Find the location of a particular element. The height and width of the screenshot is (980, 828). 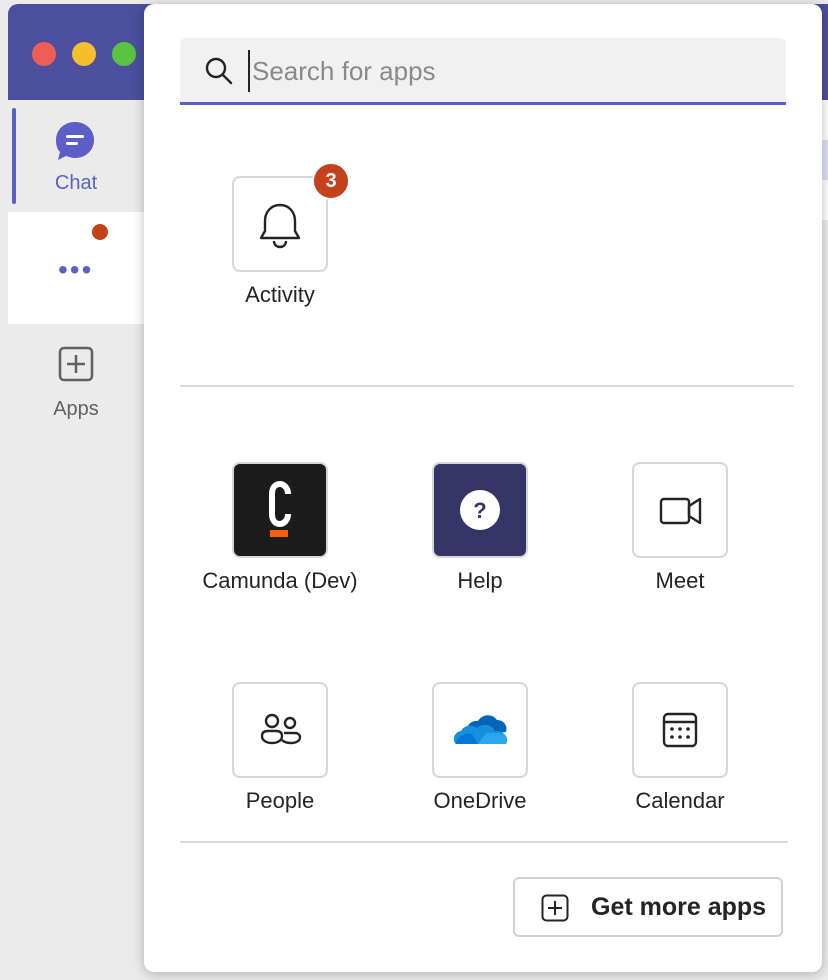

more-horizontal-icon: ••• is located at coordinates (76, 269).